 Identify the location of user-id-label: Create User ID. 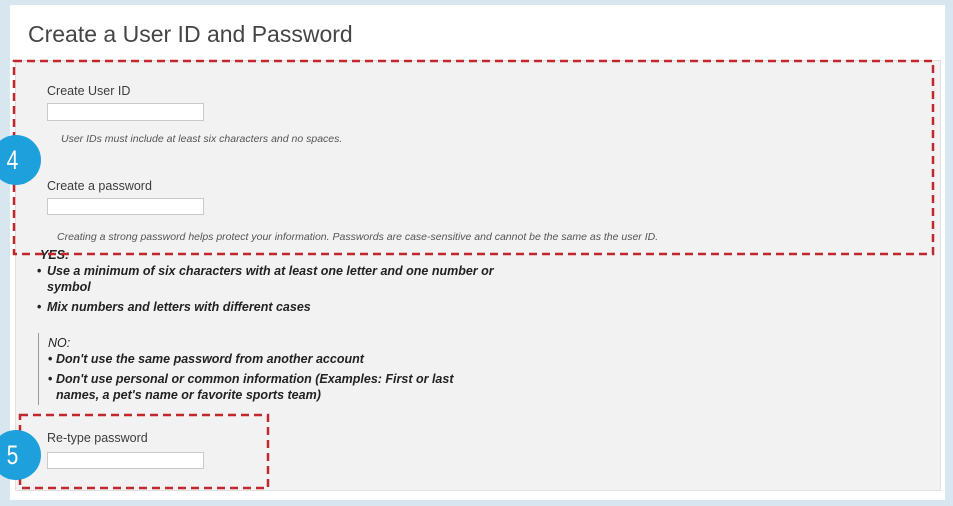
(89, 91).